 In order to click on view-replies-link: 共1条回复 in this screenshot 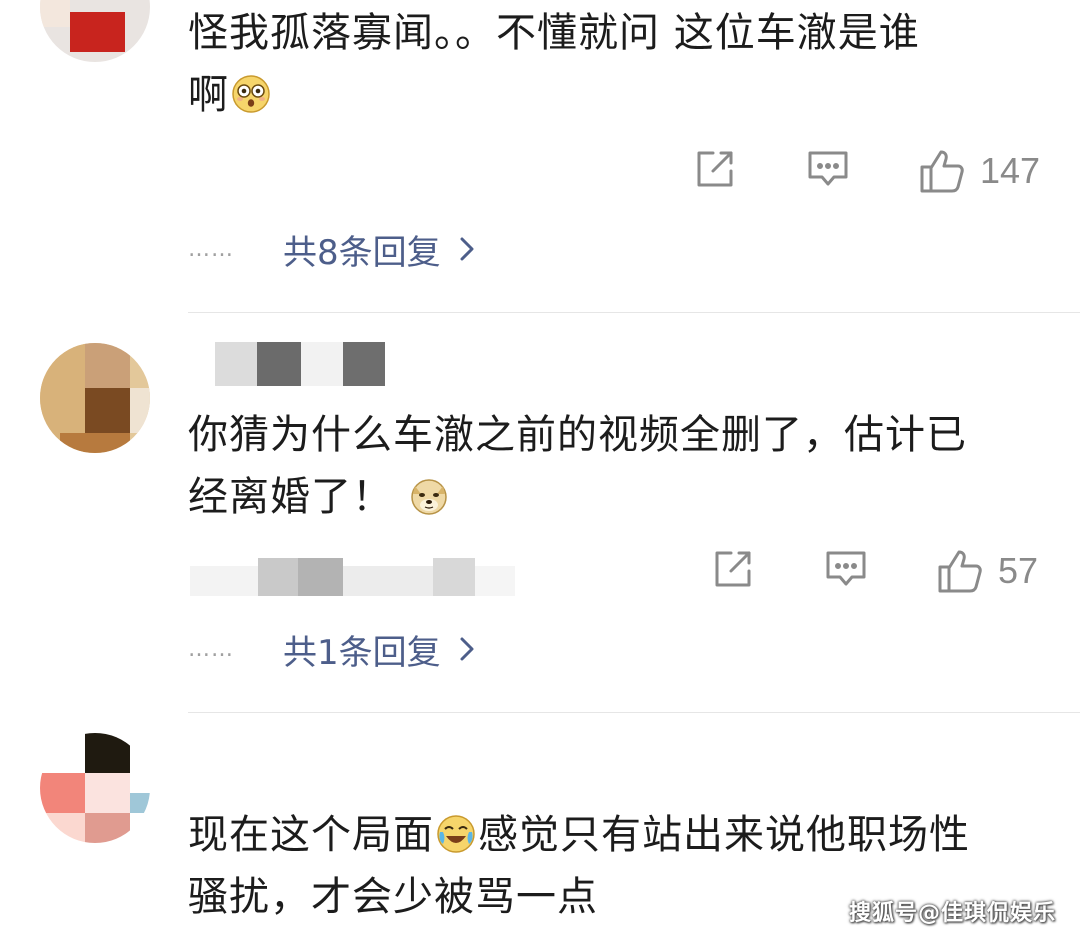, I will do `click(379, 649)`.